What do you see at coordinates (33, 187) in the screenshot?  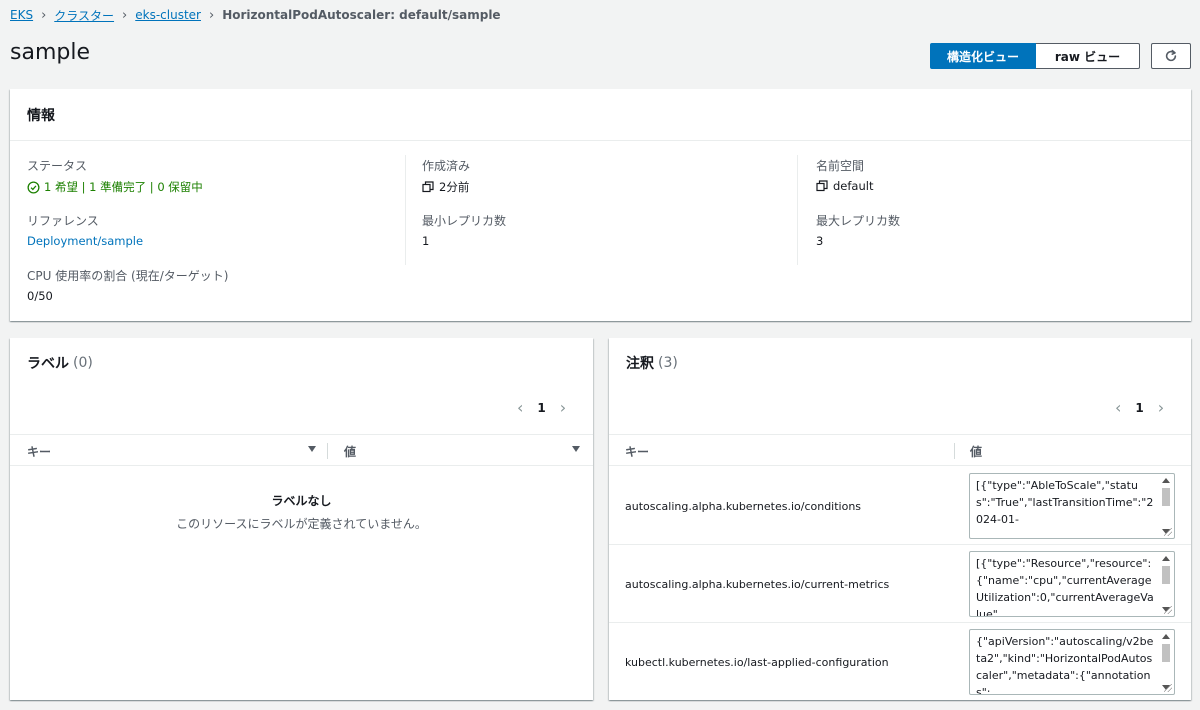 I see `check-circle-icon` at bounding box center [33, 187].